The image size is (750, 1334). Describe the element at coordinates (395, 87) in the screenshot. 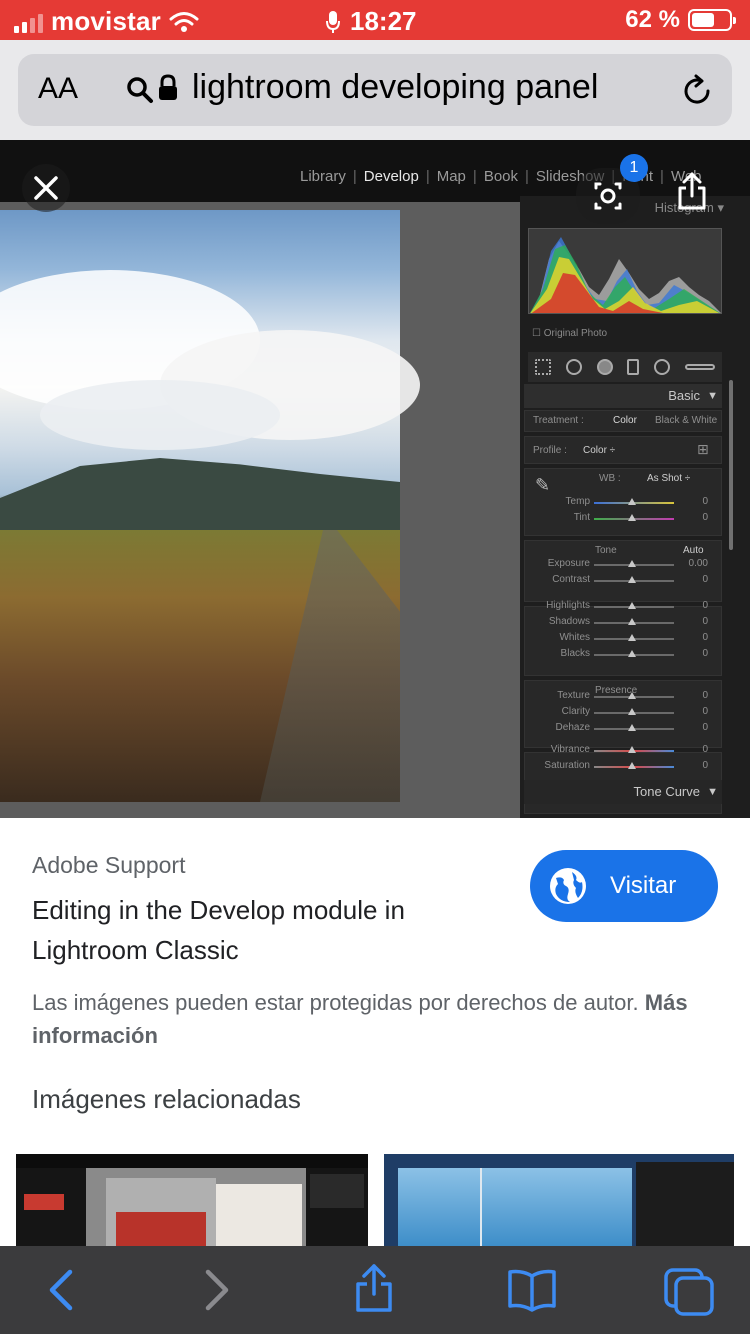

I see `search-query-text: lightroom developing panel` at that location.